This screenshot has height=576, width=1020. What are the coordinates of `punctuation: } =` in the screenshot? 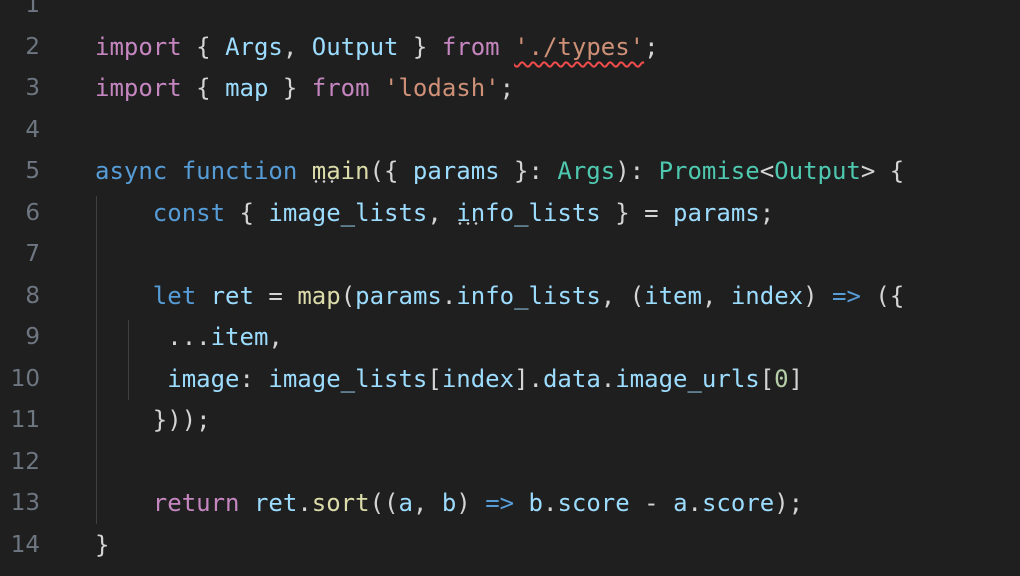 It's located at (637, 213).